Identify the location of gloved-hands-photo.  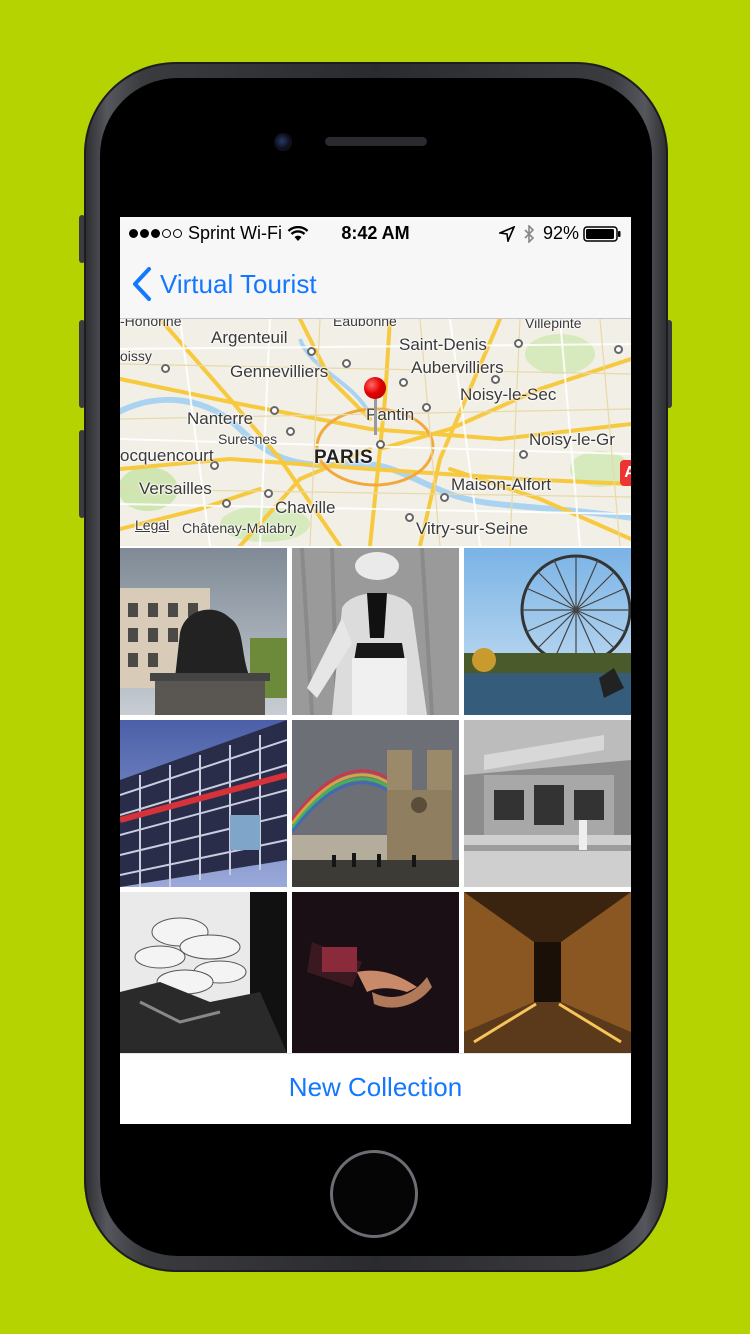
(375, 972).